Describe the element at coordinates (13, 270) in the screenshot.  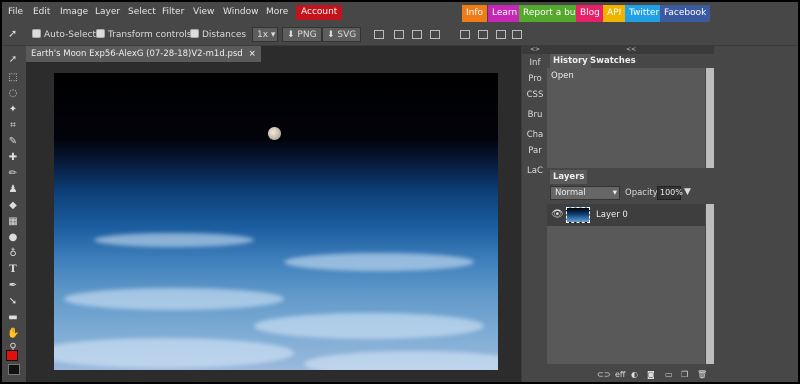
I see `text-tool-icon: T` at that location.